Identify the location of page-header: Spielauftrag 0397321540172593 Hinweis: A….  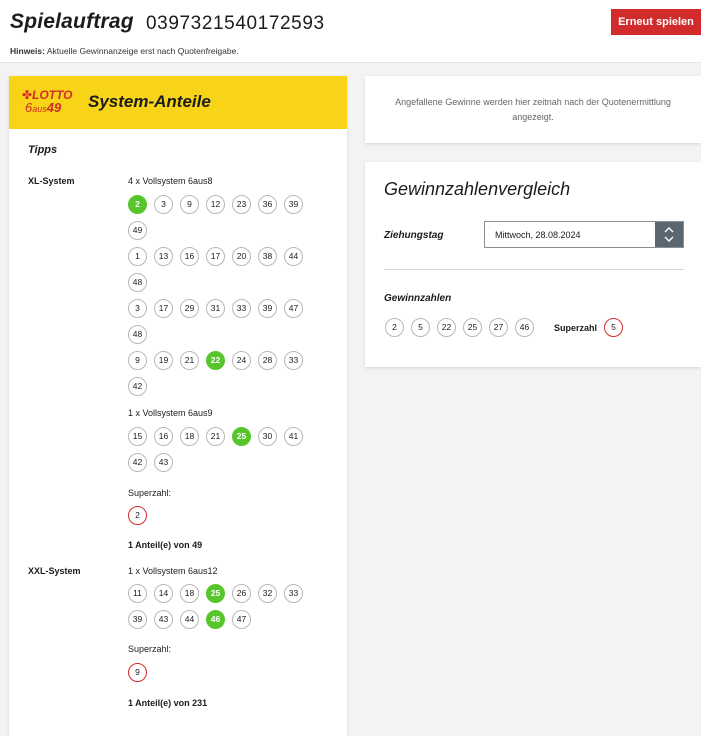
(350, 31).